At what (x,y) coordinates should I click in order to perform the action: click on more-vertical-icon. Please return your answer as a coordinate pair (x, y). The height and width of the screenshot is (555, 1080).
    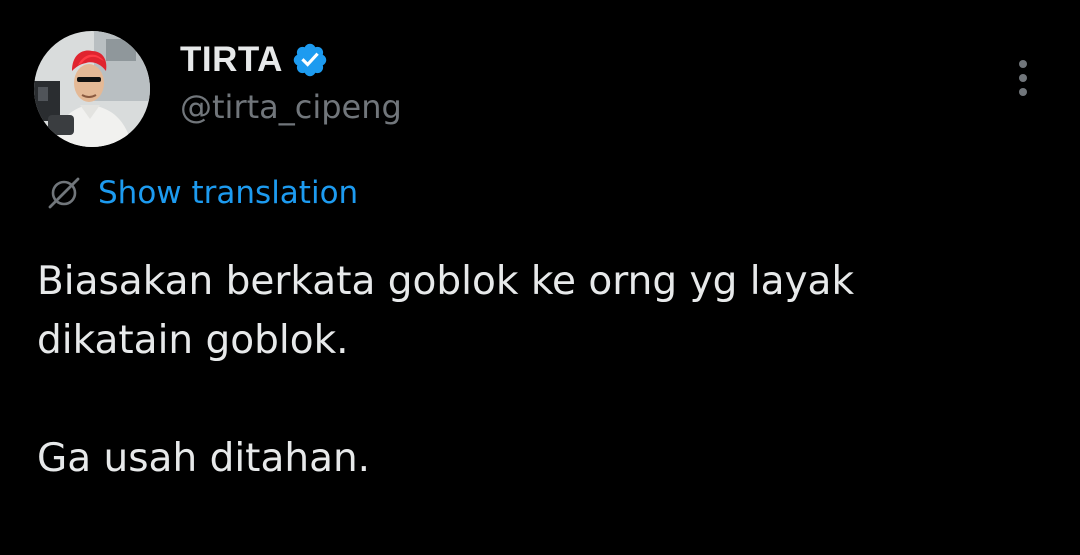
    Looking at the image, I should click on (1023, 78).